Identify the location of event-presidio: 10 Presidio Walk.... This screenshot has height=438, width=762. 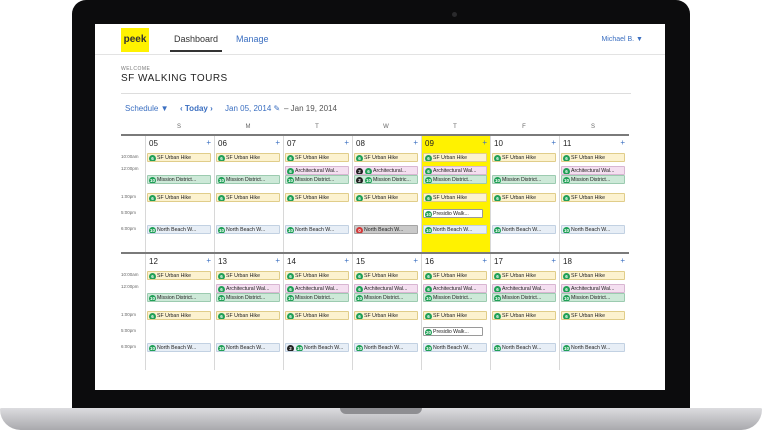
(453, 213).